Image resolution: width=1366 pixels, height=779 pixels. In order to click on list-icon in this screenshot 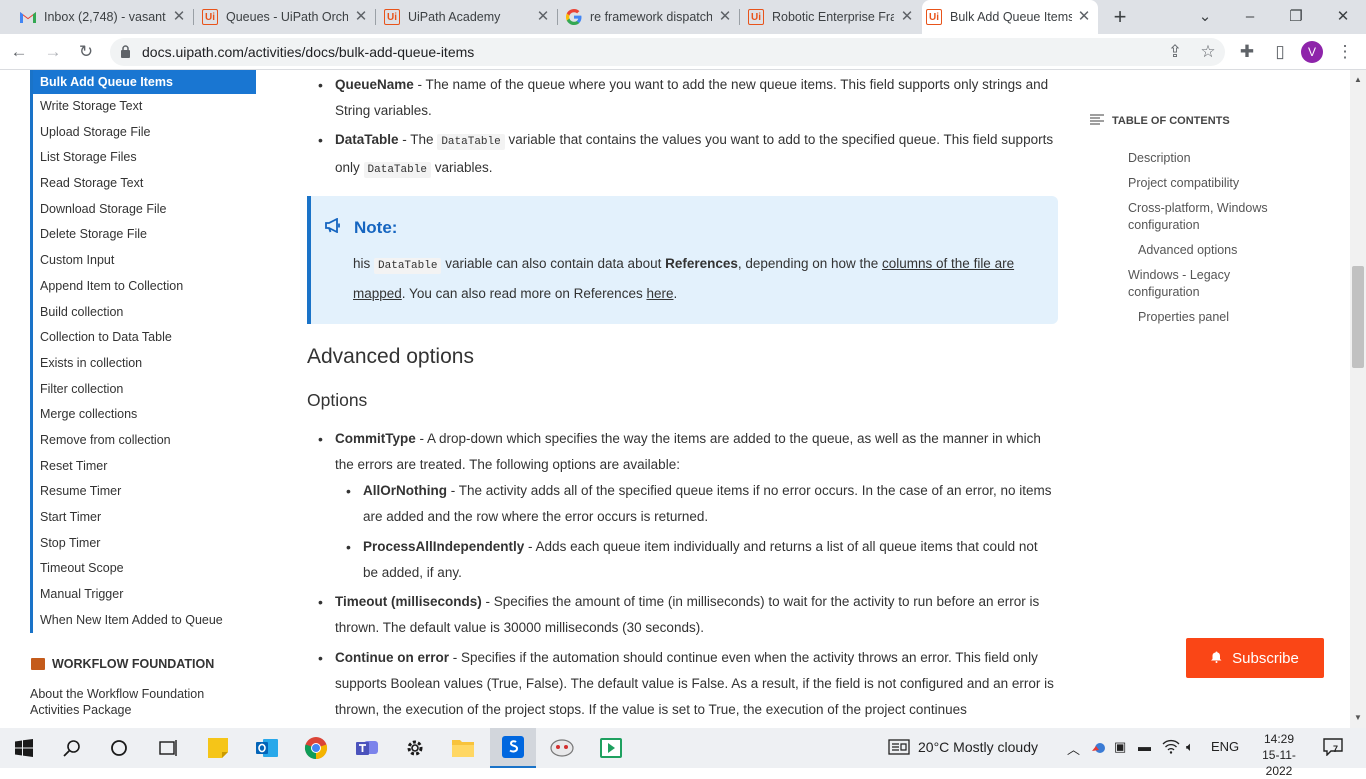, I will do `click(1097, 121)`.